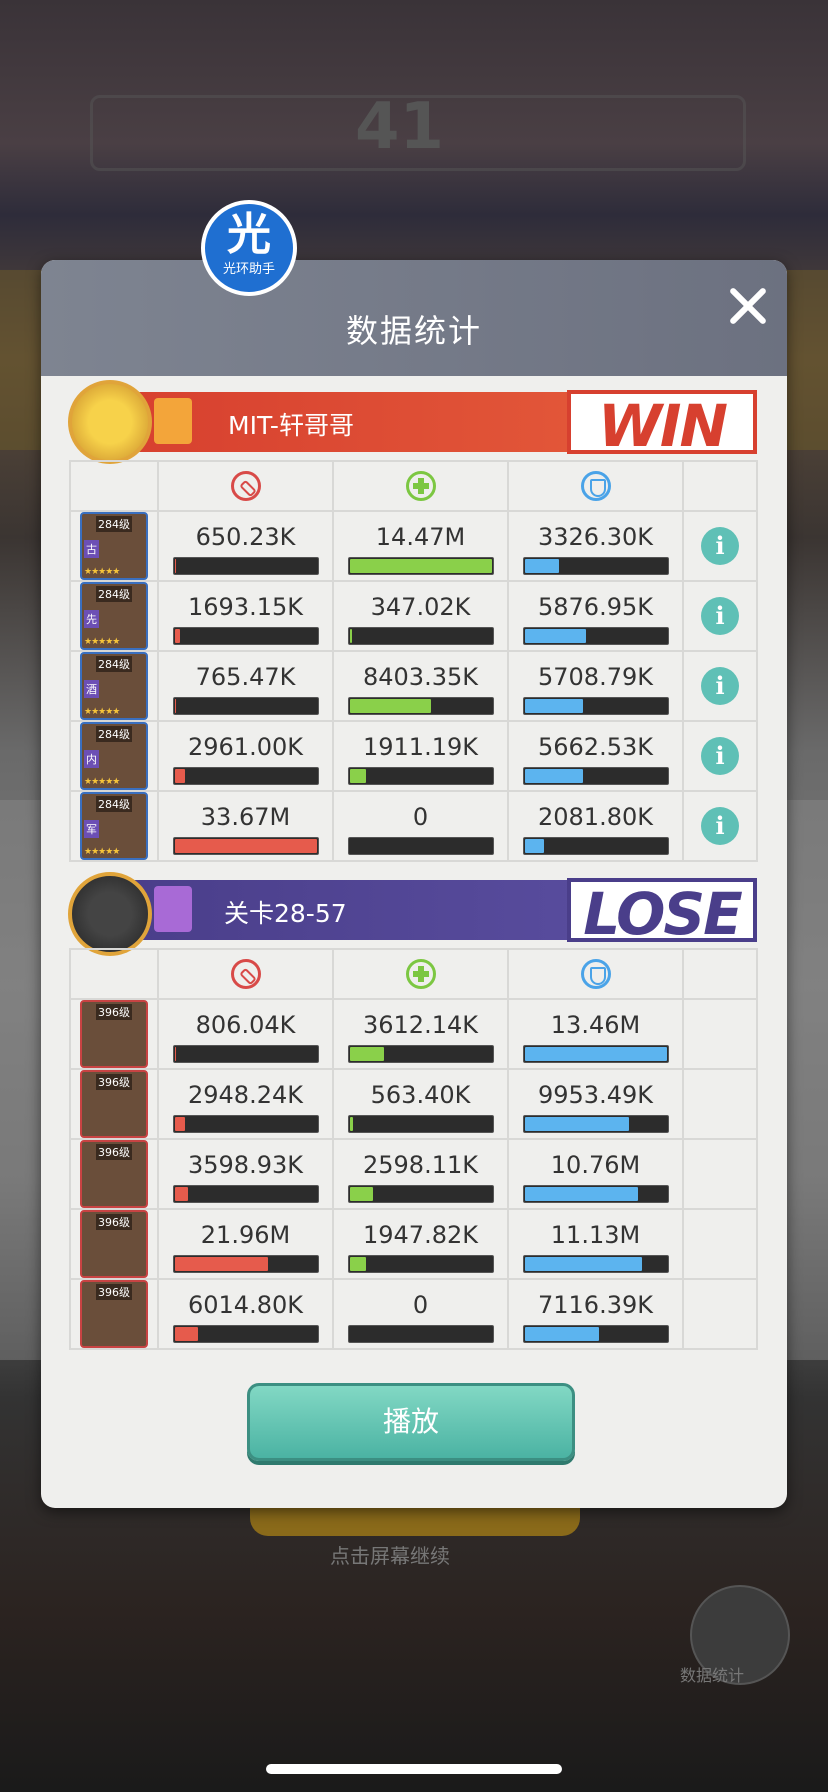  I want to click on damage-value: 2948.24K, so click(245, 1095).